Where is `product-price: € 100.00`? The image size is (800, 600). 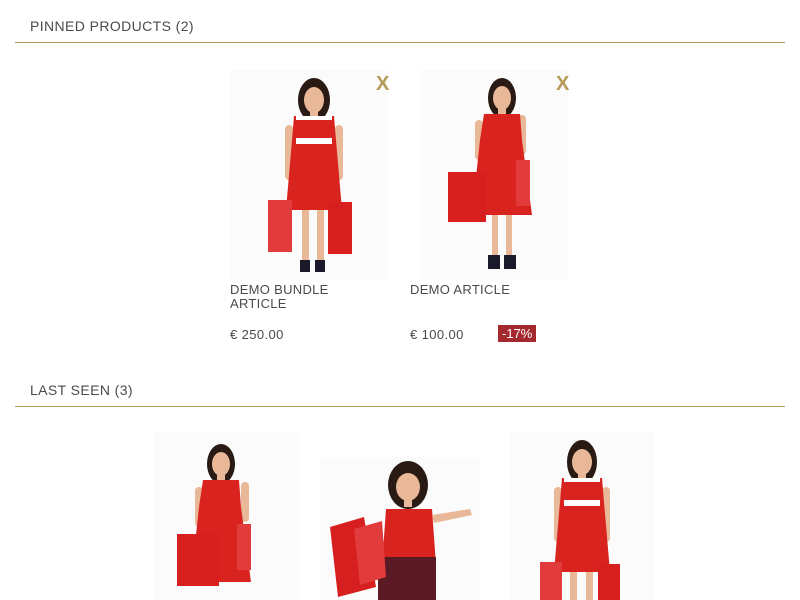
product-price: € 100.00 is located at coordinates (437, 334).